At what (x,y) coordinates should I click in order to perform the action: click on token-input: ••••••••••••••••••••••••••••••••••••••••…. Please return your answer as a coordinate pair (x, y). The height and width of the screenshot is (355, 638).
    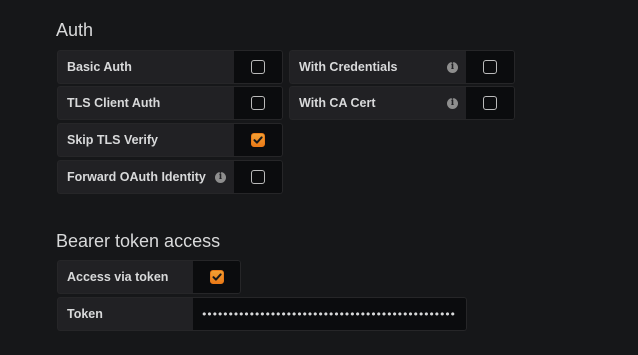
    Looking at the image, I should click on (330, 314).